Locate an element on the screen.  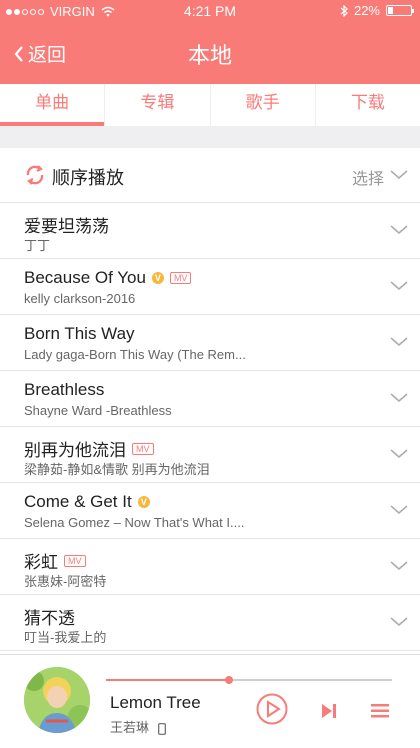
nav-bar: 返回 本地 is located at coordinates (210, 53).